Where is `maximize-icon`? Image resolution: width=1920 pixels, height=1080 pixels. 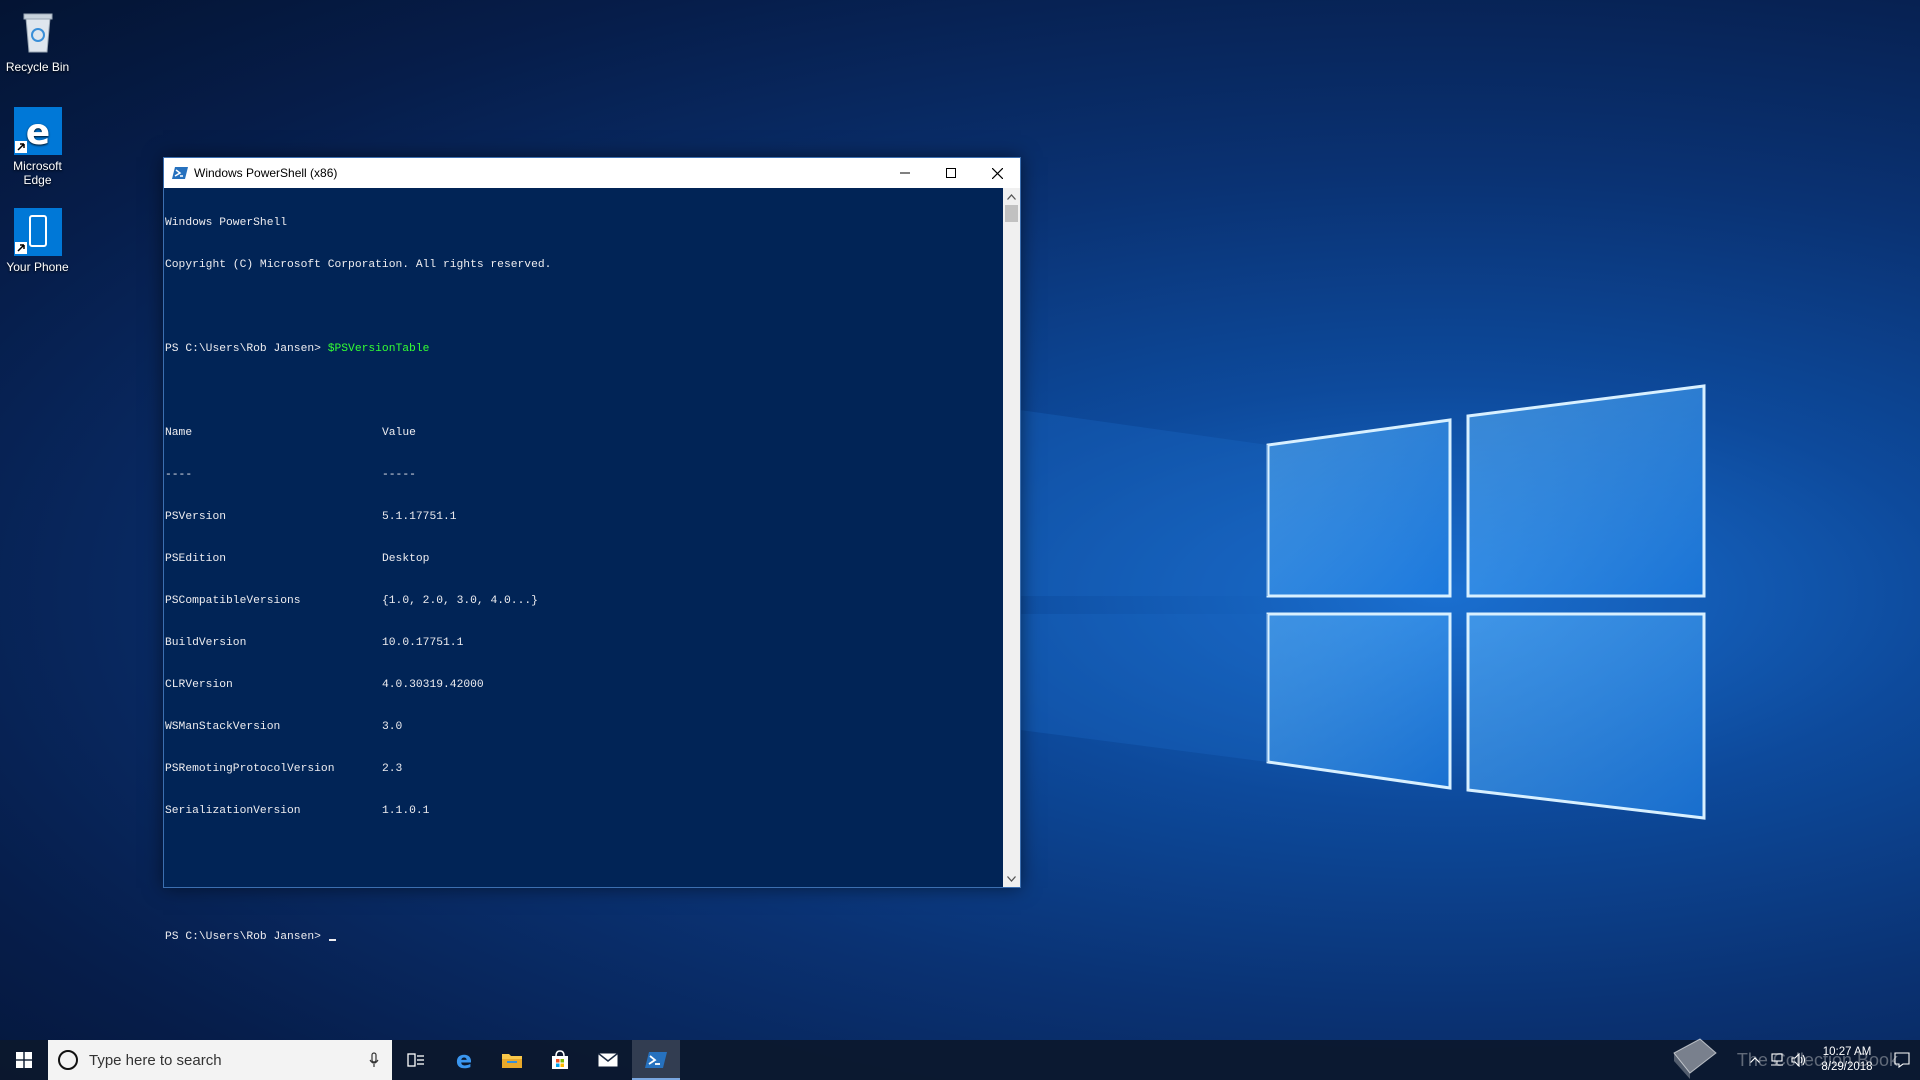
maximize-icon is located at coordinates (951, 173).